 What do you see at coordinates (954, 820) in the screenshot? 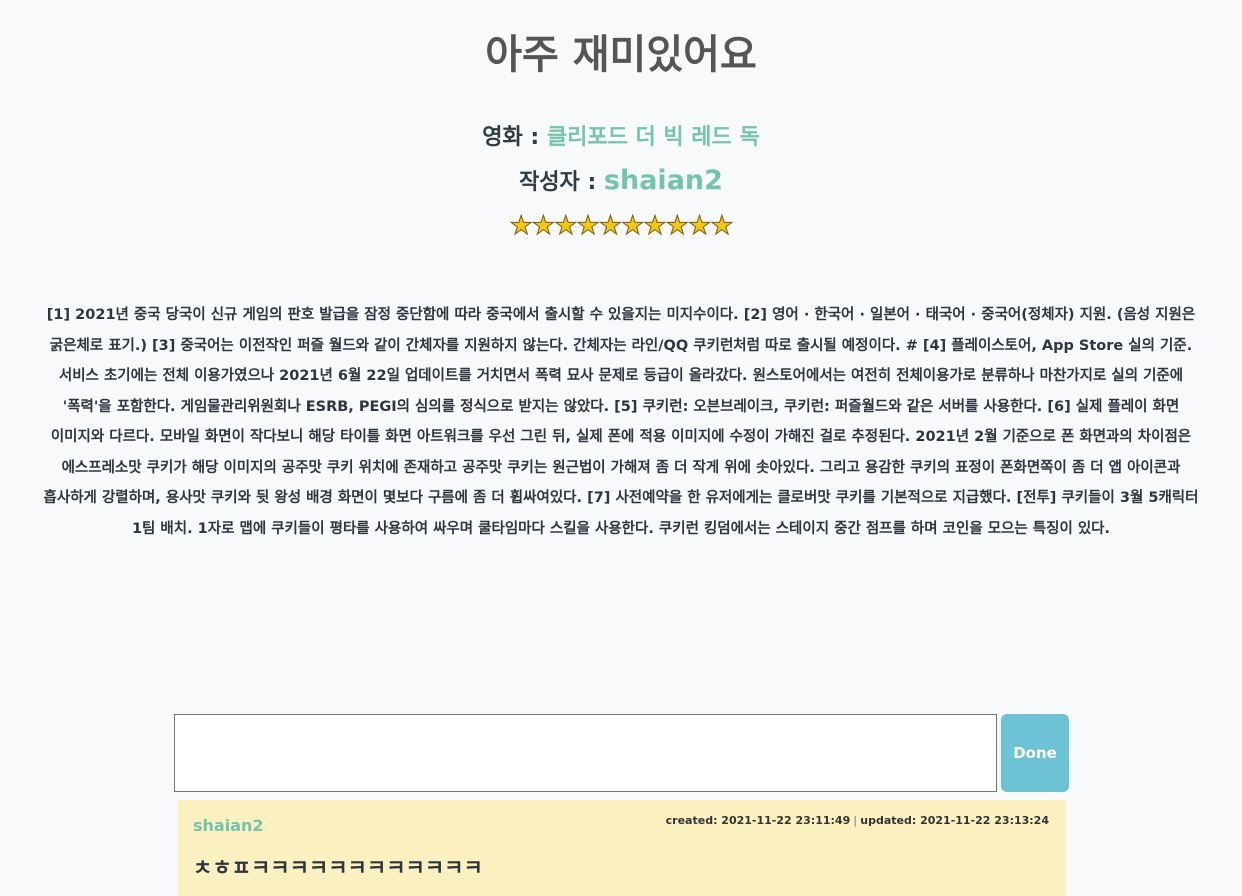
I see `comment-updated: updated: 2021-11-22 23:13:24` at bounding box center [954, 820].